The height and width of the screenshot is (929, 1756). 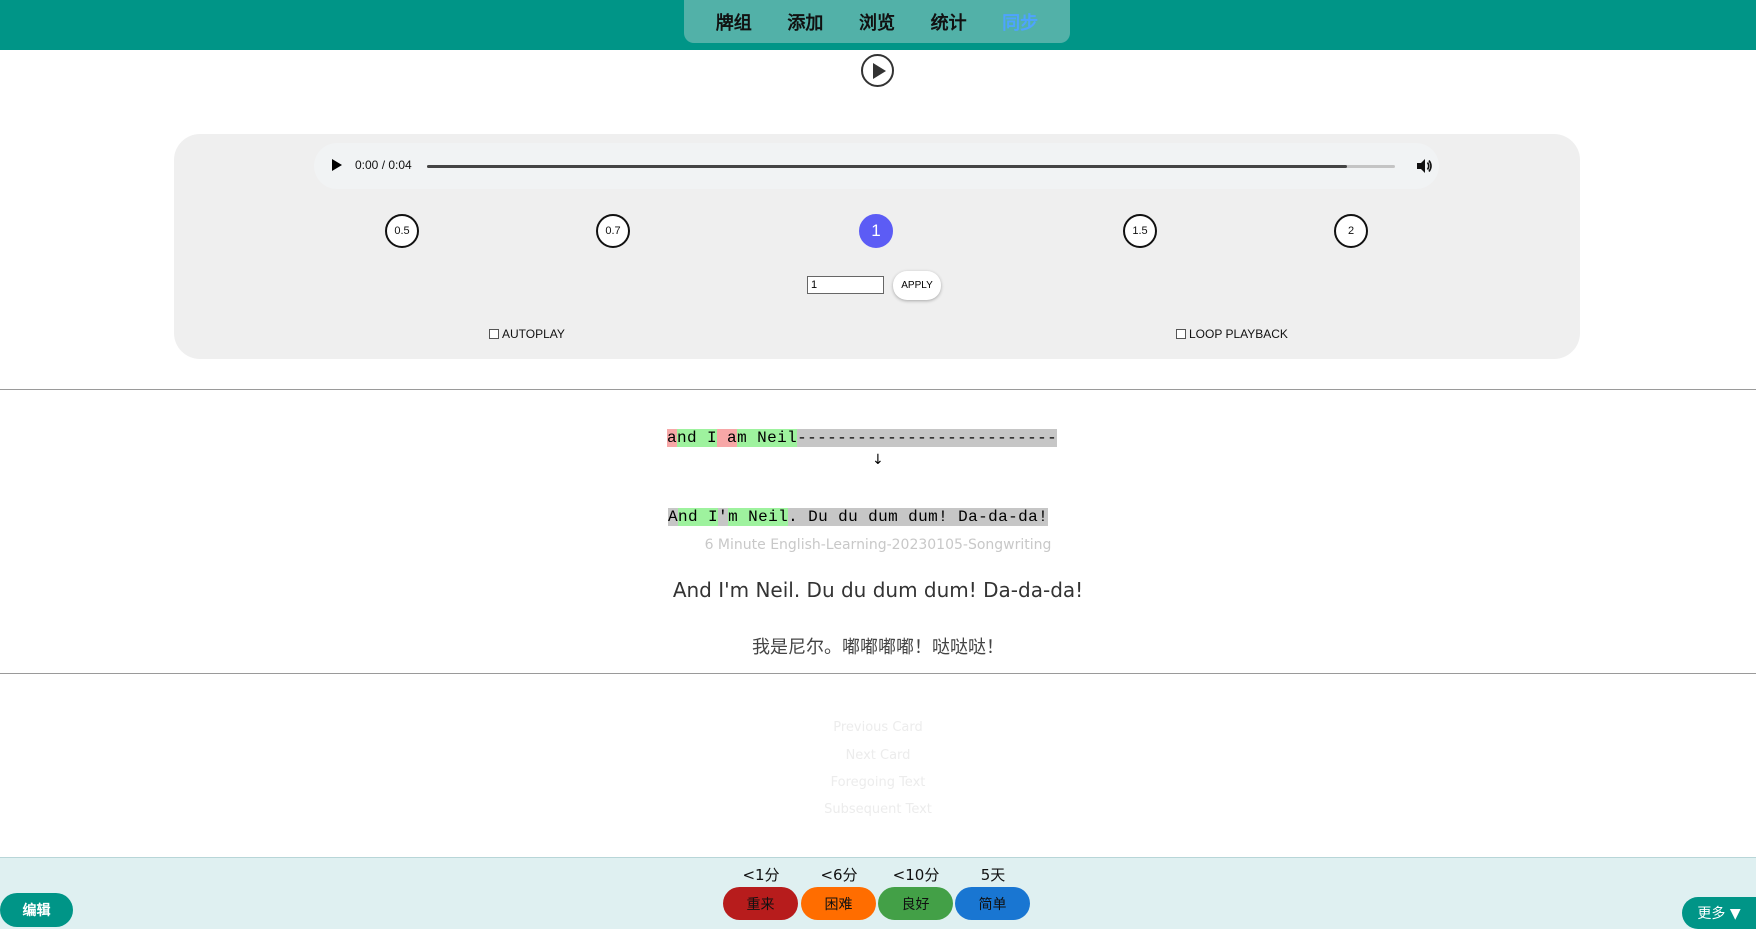 What do you see at coordinates (878, 755) in the screenshot?
I see `next-card-link: Next Card` at bounding box center [878, 755].